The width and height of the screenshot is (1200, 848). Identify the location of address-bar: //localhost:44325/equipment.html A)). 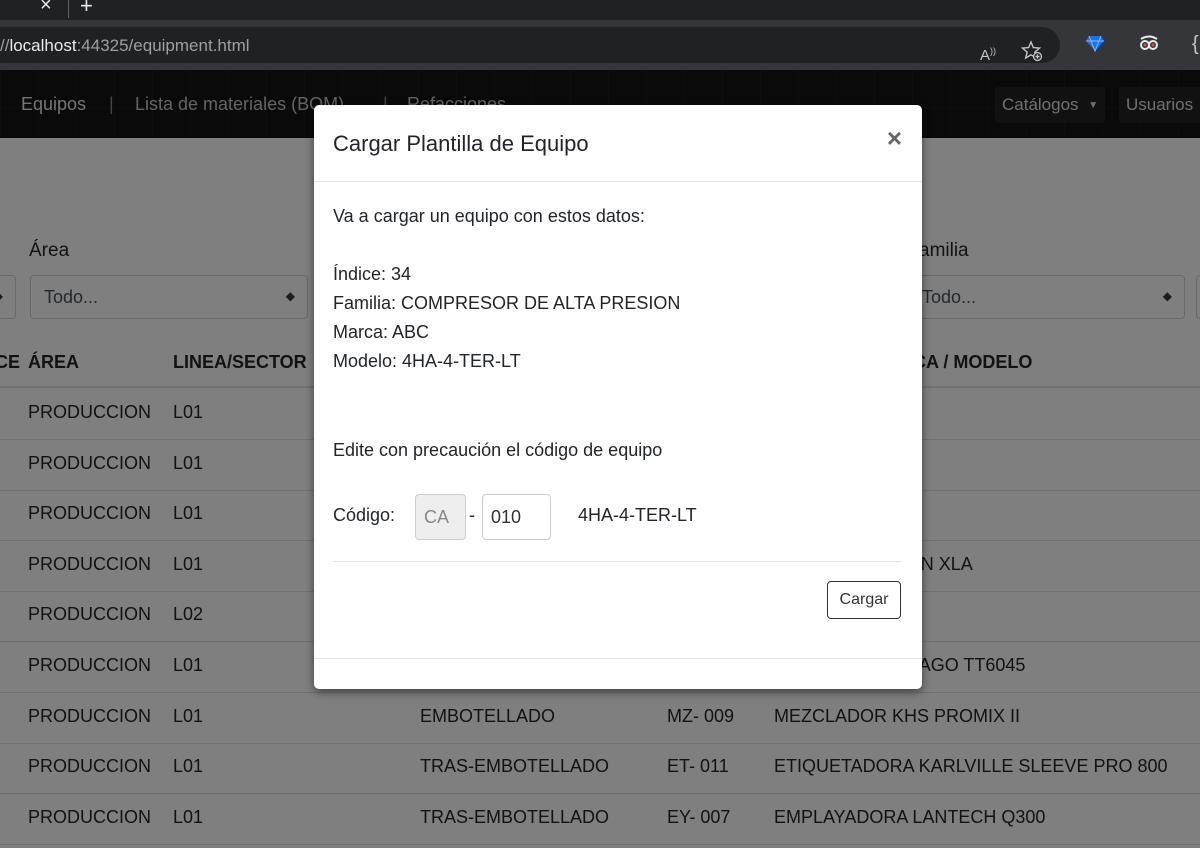
(530, 45).